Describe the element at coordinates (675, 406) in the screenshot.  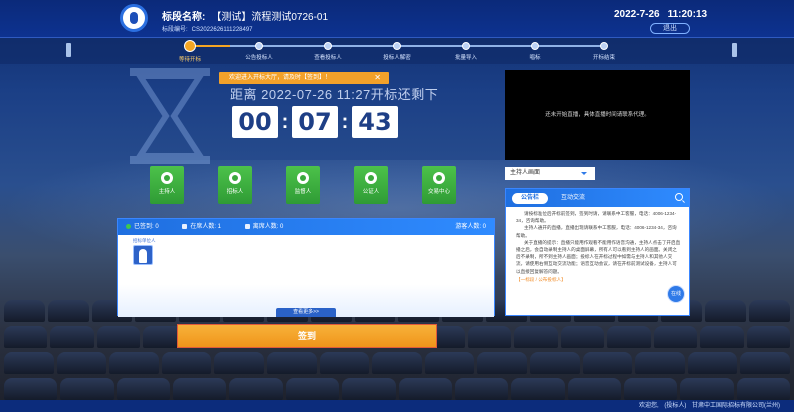
I see `footer-role: (投标人)` at that location.